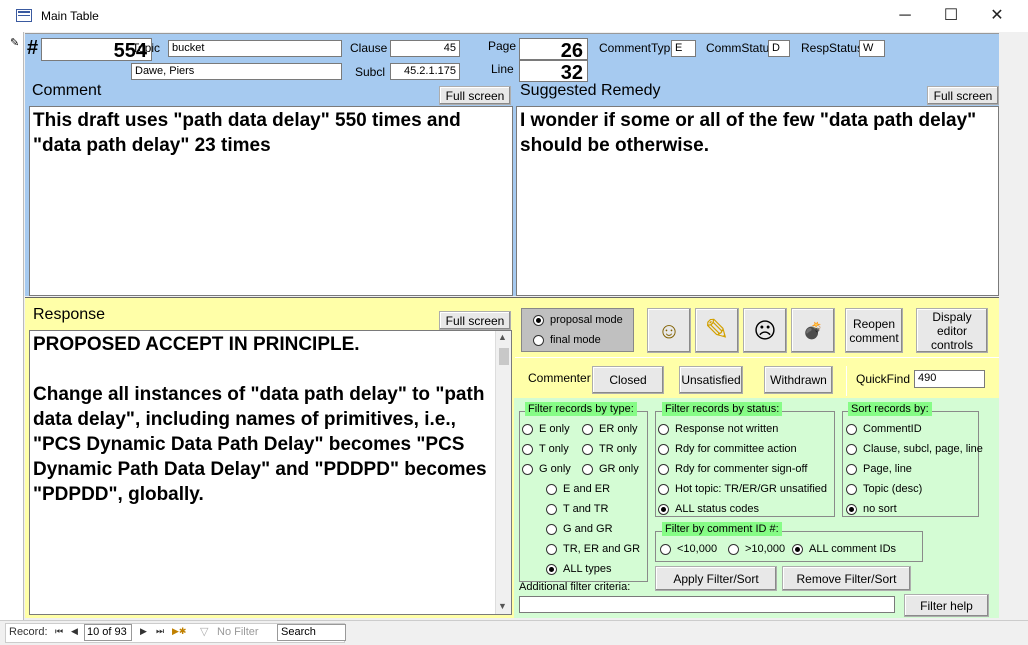 The image size is (1028, 645). Describe the element at coordinates (554, 429) in the screenshot. I see `filter-e-only-label: E only` at that location.